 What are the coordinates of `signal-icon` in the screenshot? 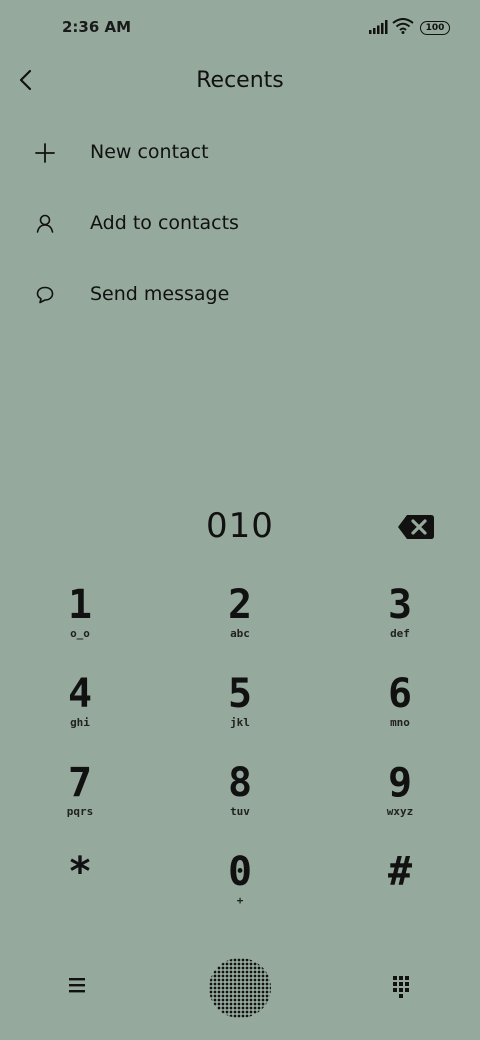 It's located at (378, 27).